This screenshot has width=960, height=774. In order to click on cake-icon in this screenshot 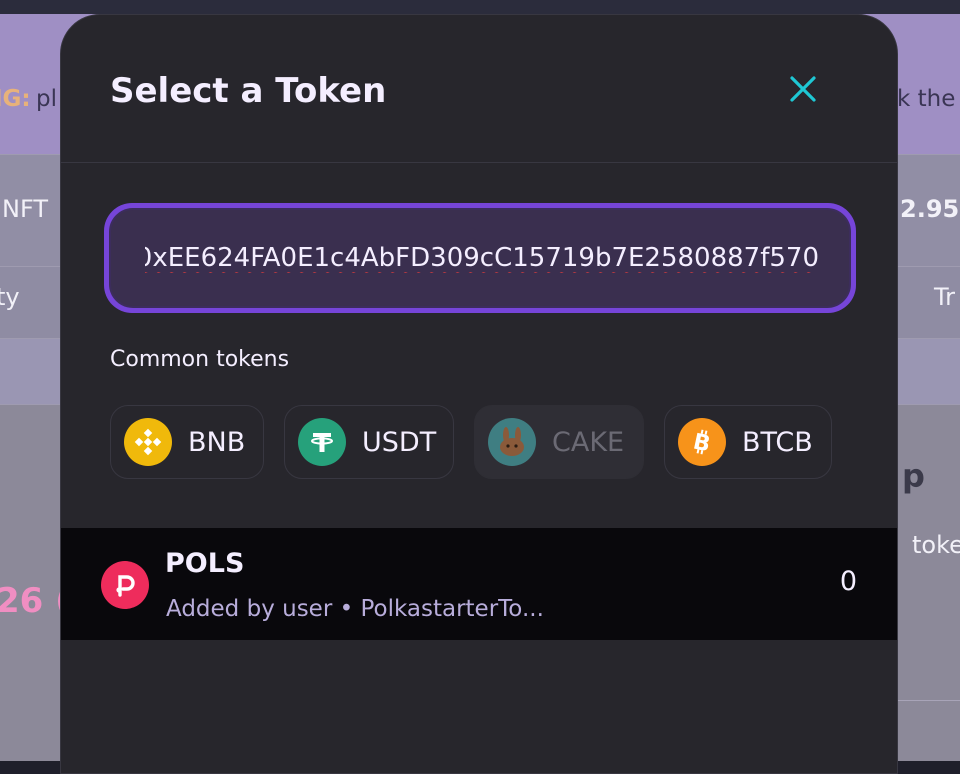, I will do `click(512, 442)`.